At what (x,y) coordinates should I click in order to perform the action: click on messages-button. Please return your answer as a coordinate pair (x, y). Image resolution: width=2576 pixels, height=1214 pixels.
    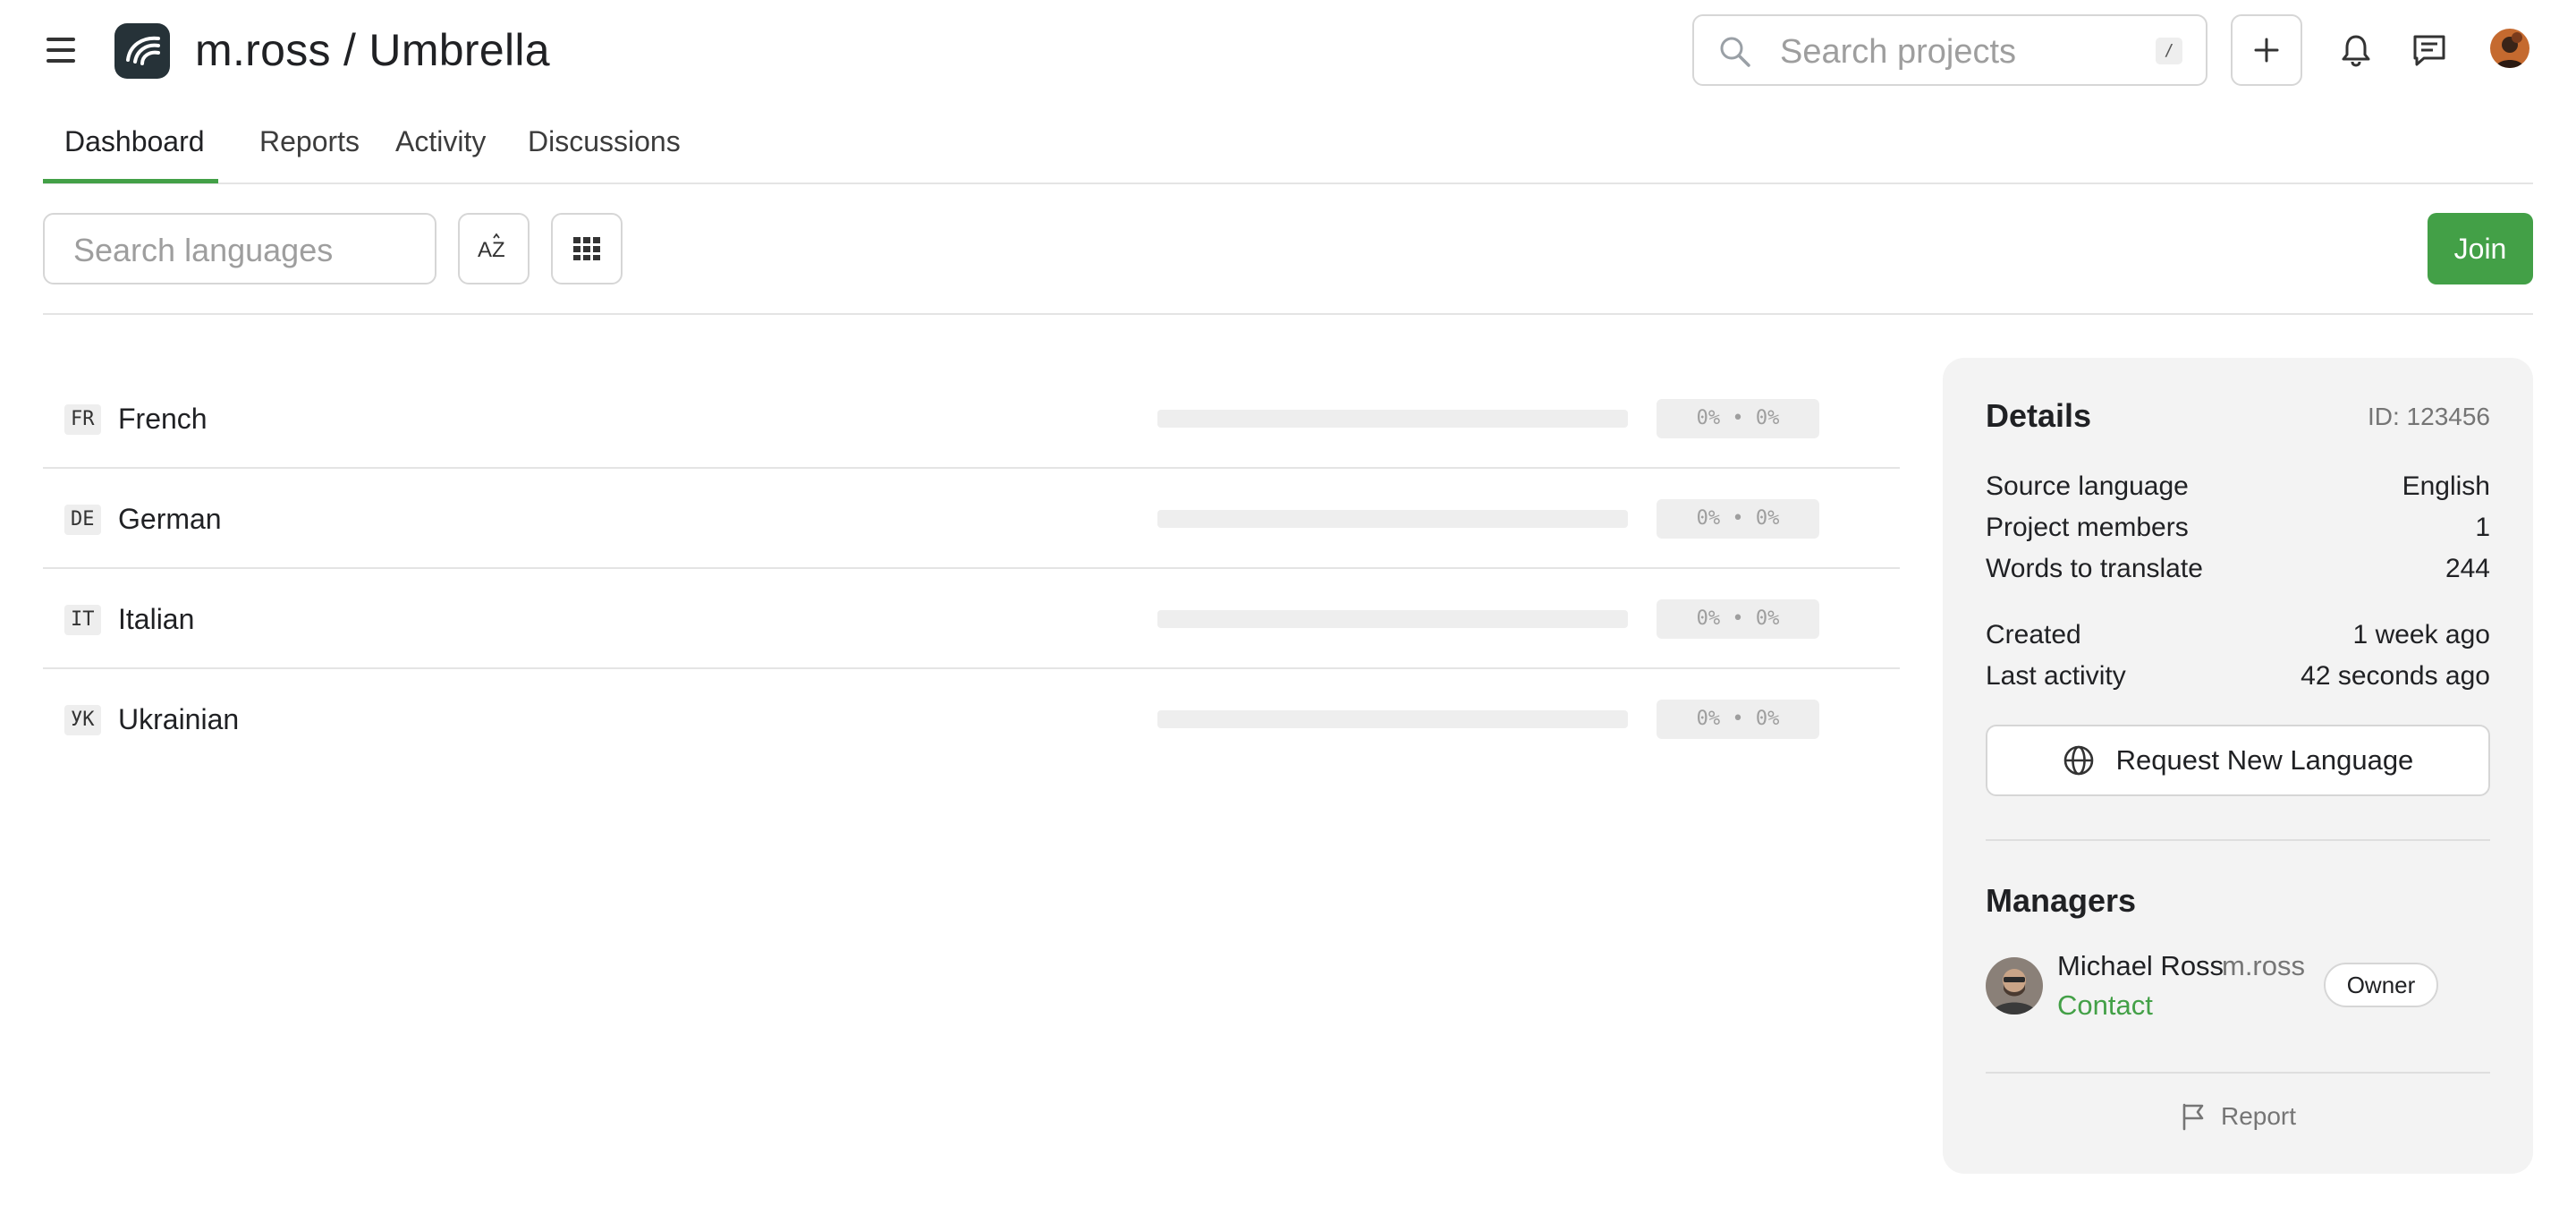
    Looking at the image, I should click on (2429, 50).